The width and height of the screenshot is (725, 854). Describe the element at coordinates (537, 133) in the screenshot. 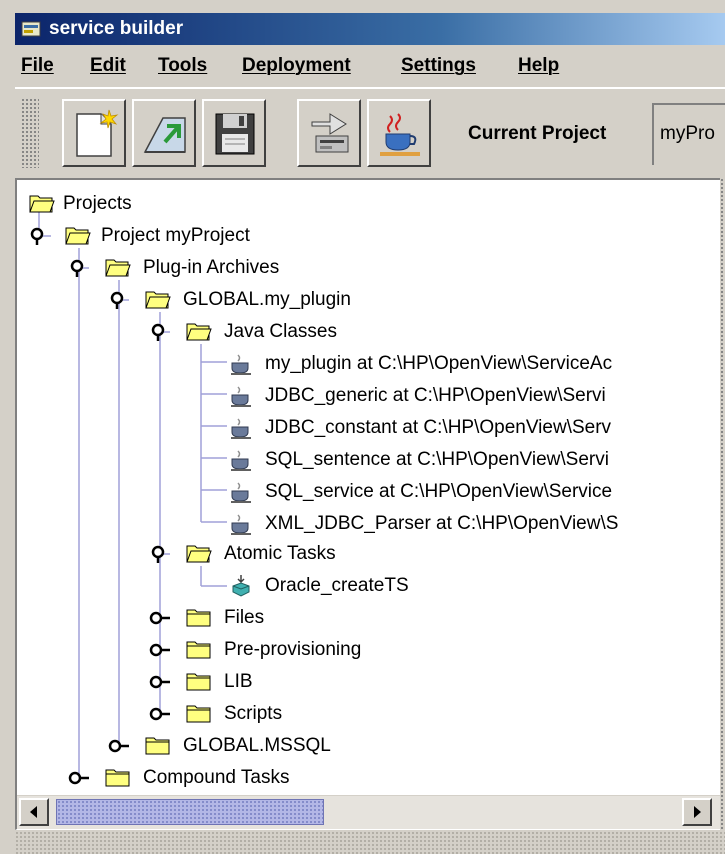

I see `current-project-label: Current Project` at that location.